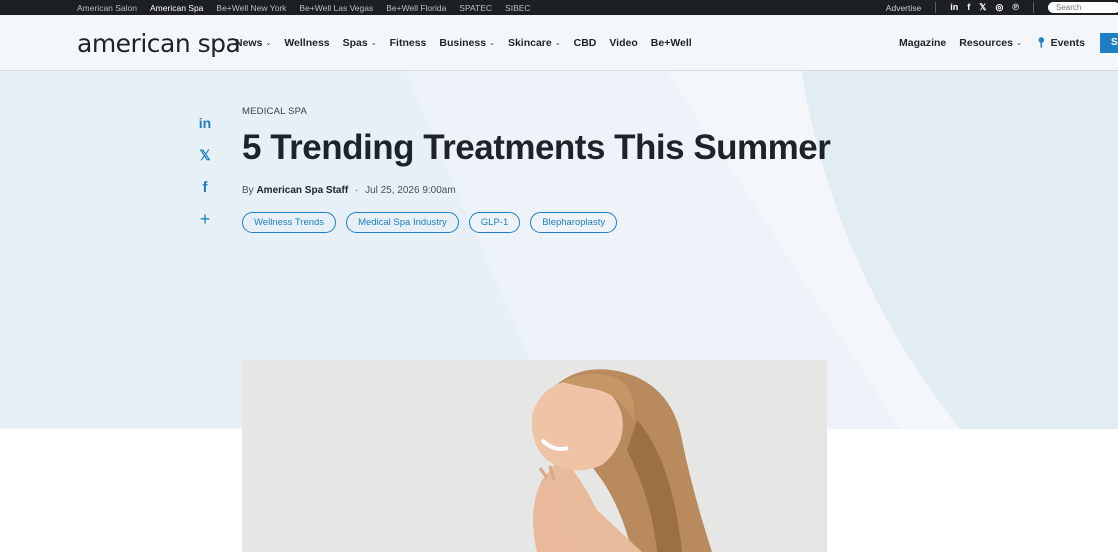 This screenshot has height=552, width=1118. I want to click on nav-item-label: News, so click(249, 43).